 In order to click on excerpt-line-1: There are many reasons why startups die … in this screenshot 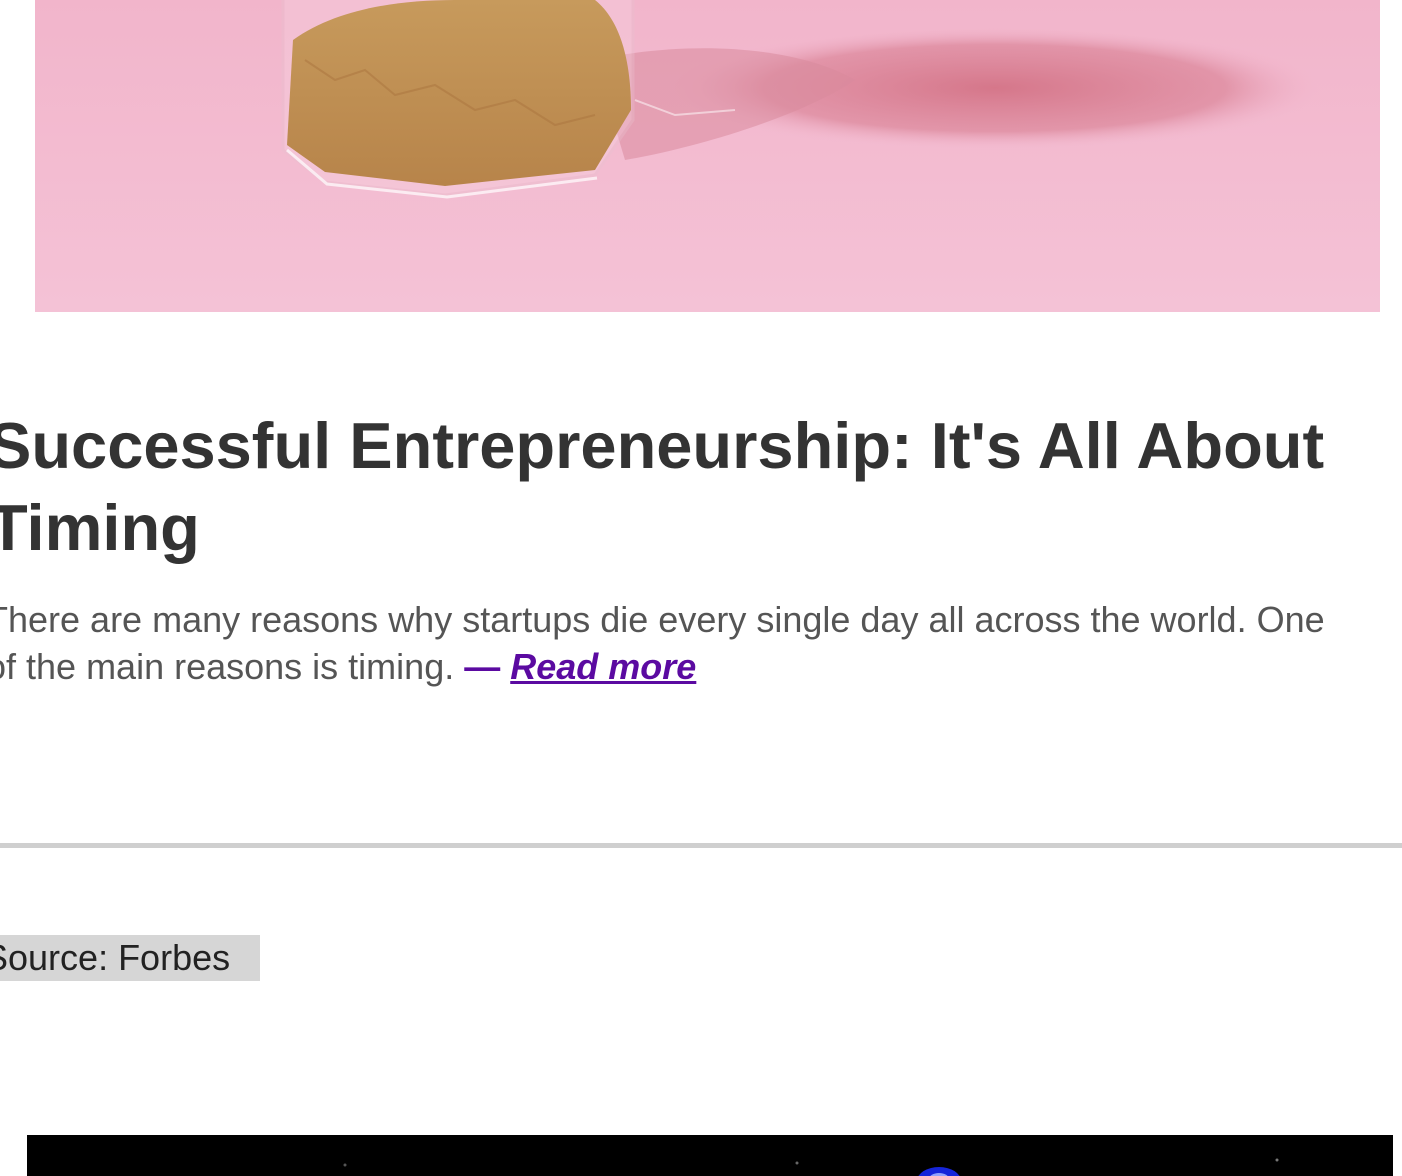, I will do `click(662, 619)`.